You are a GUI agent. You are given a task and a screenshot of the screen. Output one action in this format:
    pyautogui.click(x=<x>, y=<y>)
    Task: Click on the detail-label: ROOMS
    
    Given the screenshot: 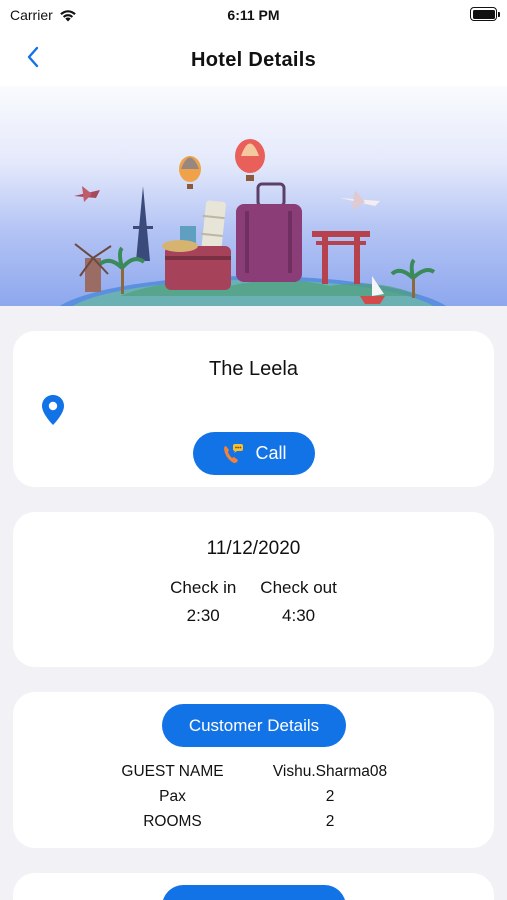 What is the action you would take?
    pyautogui.click(x=172, y=821)
    